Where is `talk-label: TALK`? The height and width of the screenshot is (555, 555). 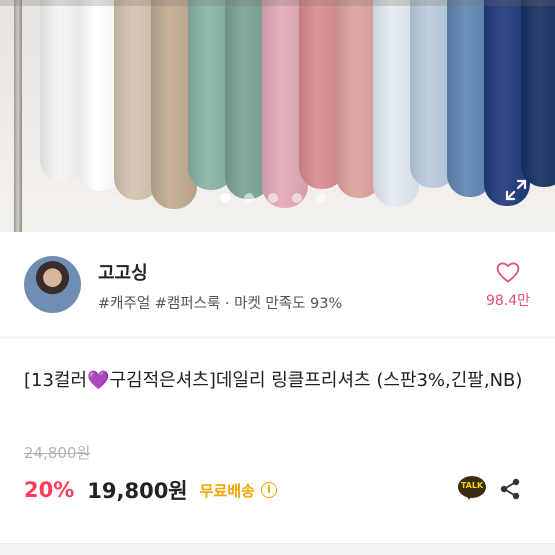
talk-label: TALK is located at coordinates (472, 485).